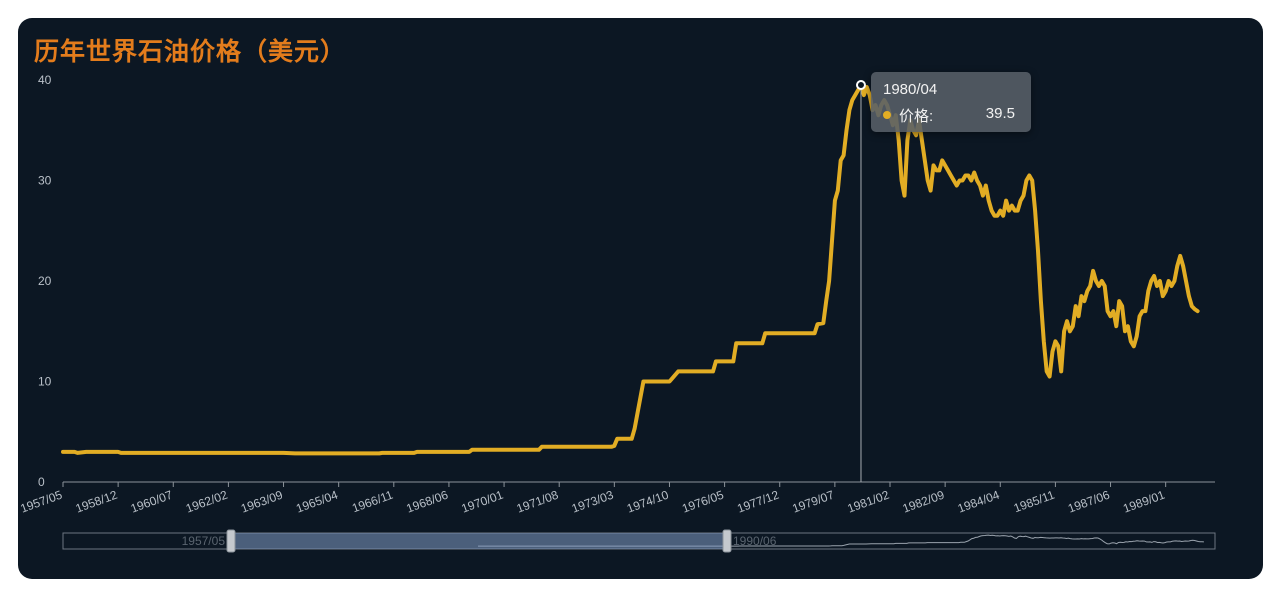 The width and height of the screenshot is (1281, 597). What do you see at coordinates (1034, 502) in the screenshot?
I see `x-tick-label: 1985/11` at bounding box center [1034, 502].